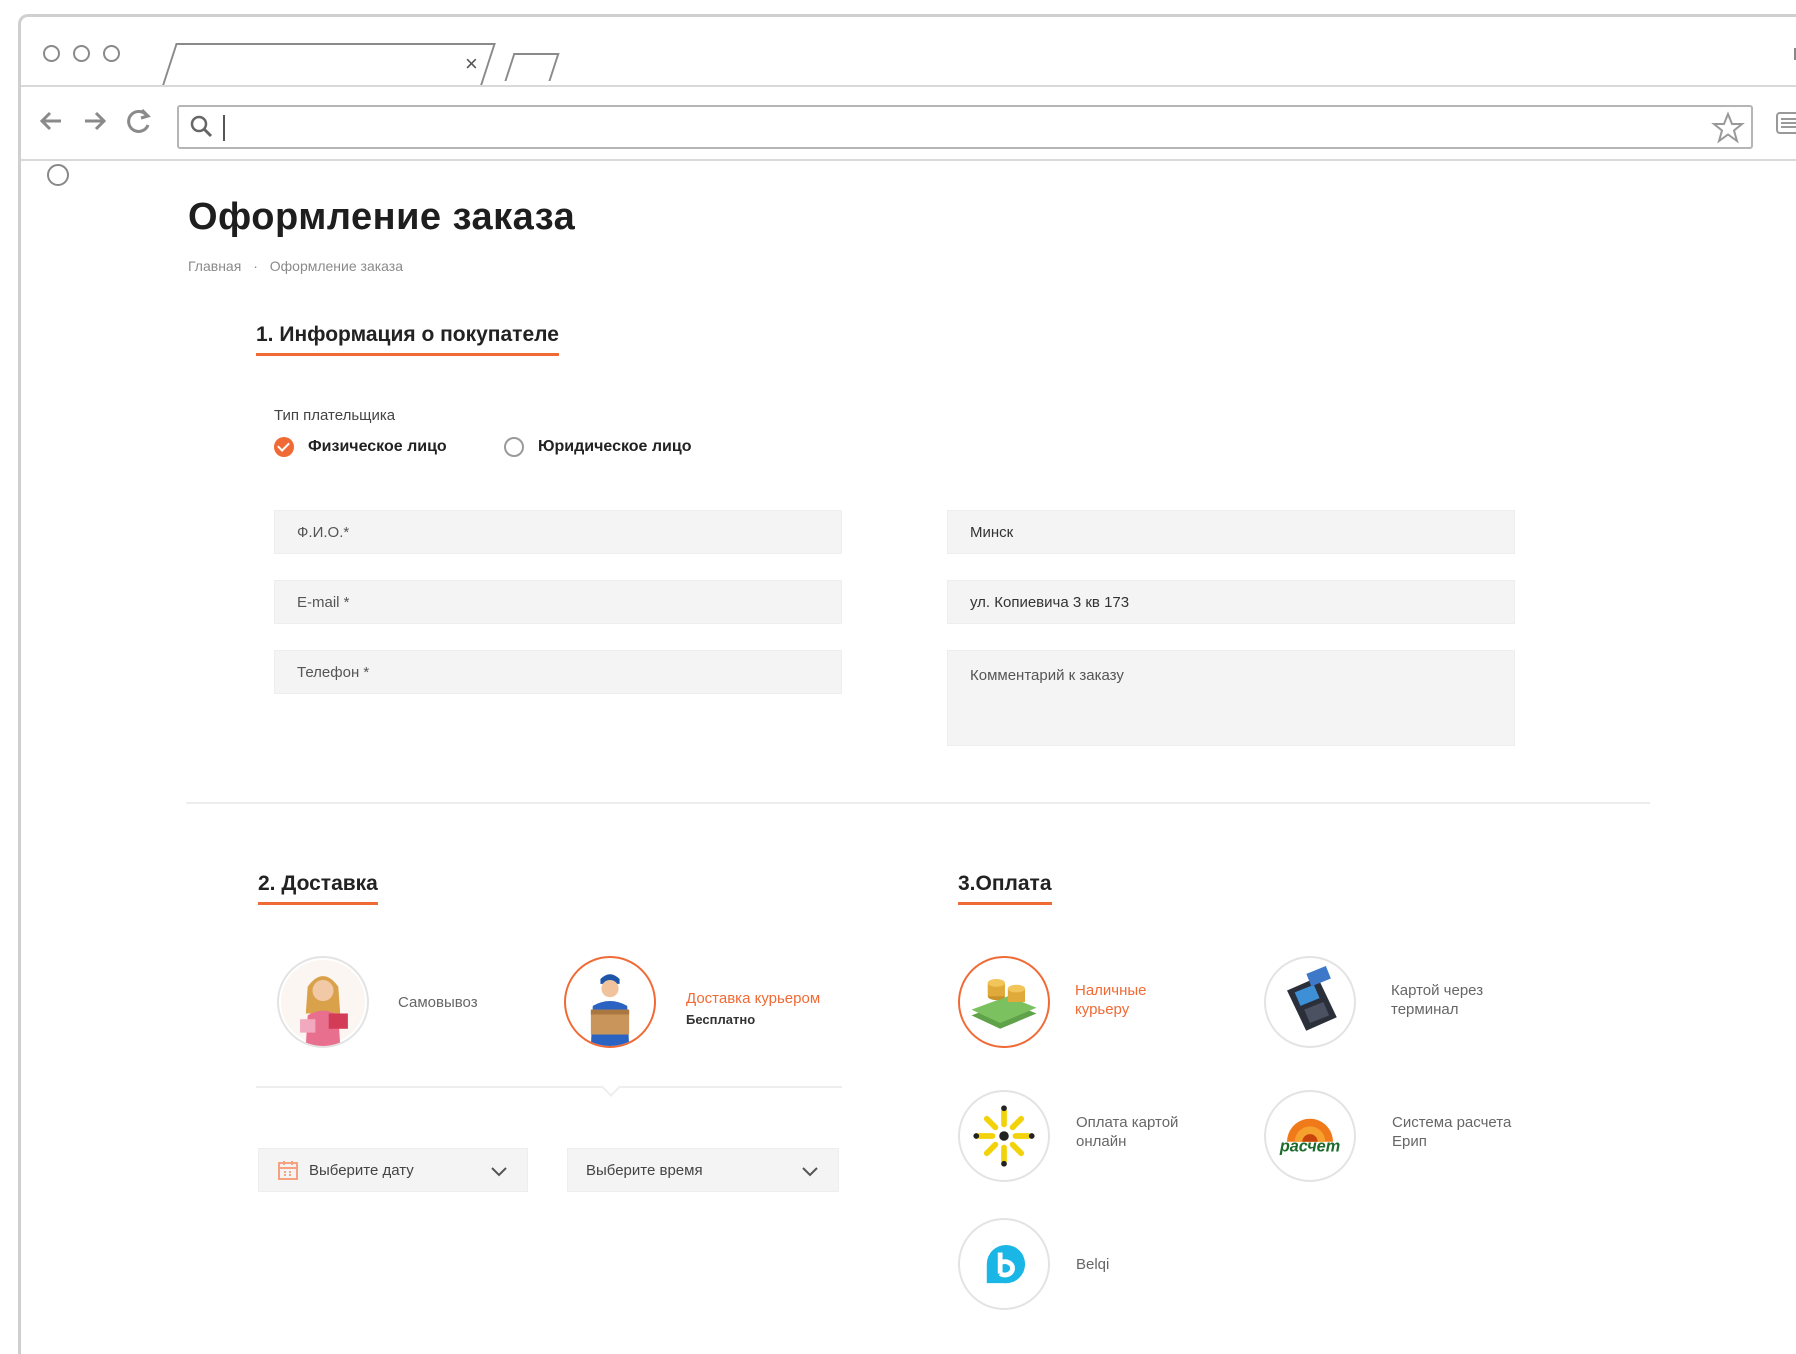 The width and height of the screenshot is (1796, 1354). I want to click on payment-cash-option, so click(1004, 1002).